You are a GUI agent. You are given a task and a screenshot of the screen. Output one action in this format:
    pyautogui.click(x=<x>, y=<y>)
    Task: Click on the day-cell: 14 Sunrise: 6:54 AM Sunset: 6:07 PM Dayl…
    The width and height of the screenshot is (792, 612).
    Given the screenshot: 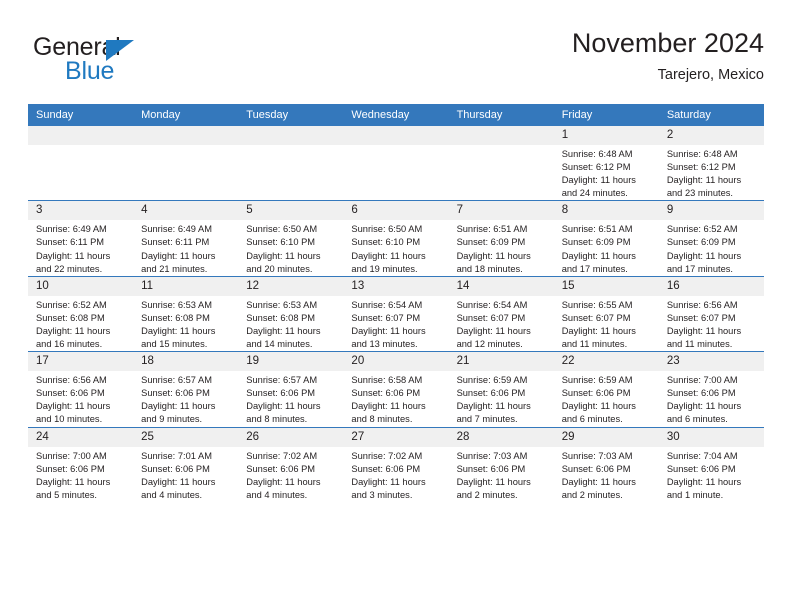 What is the action you would take?
    pyautogui.click(x=501, y=313)
    